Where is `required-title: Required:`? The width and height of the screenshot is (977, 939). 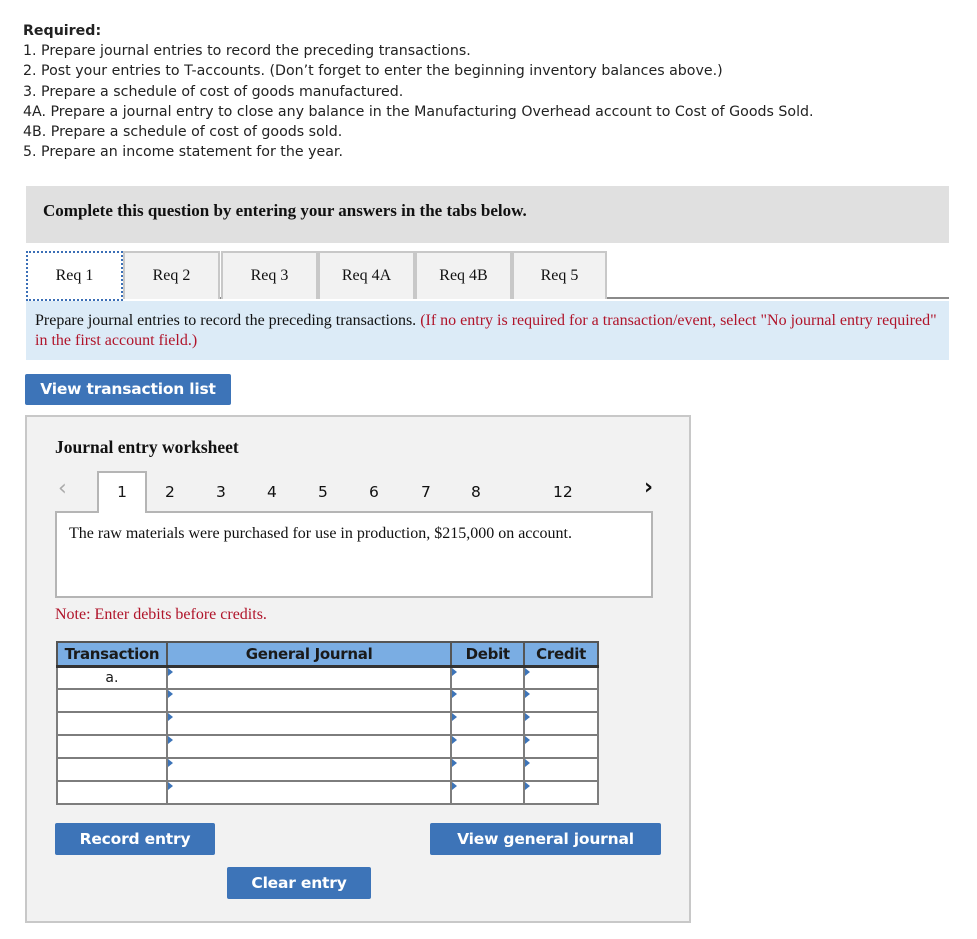
required-title: Required: is located at coordinates (62, 31).